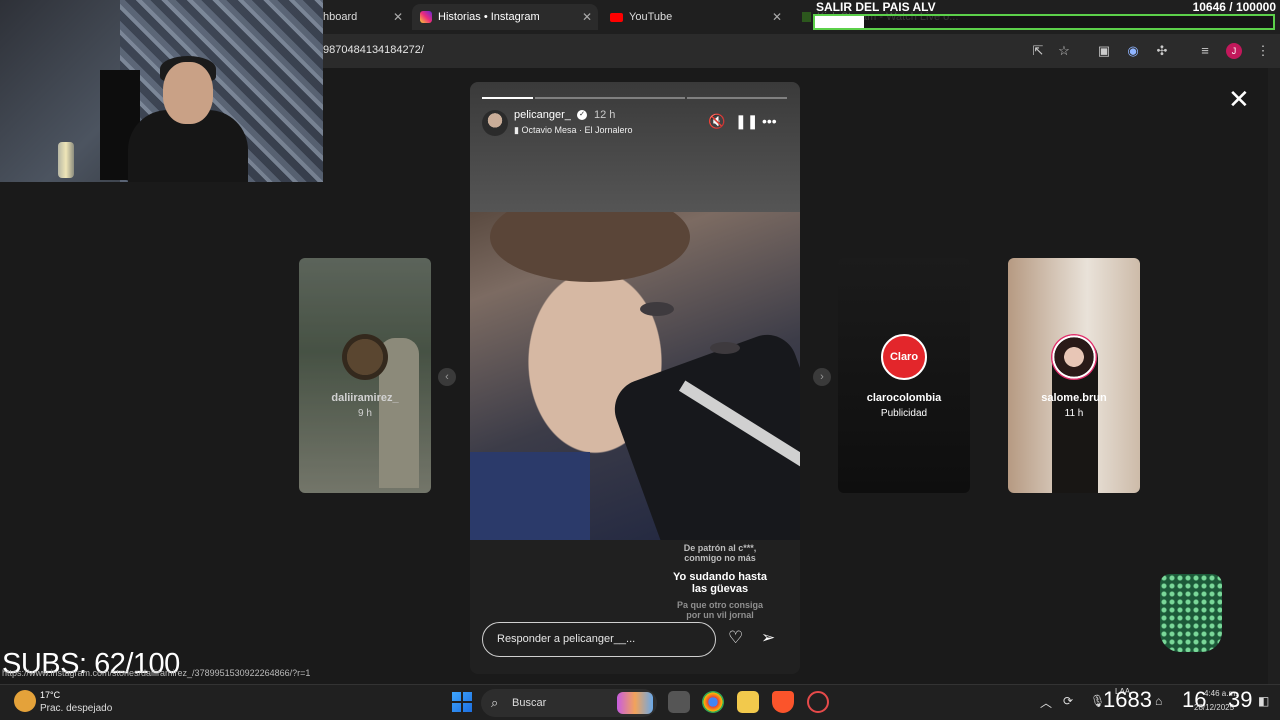 The height and width of the screenshot is (720, 1280). I want to click on claro-logo: Claro, so click(904, 357).